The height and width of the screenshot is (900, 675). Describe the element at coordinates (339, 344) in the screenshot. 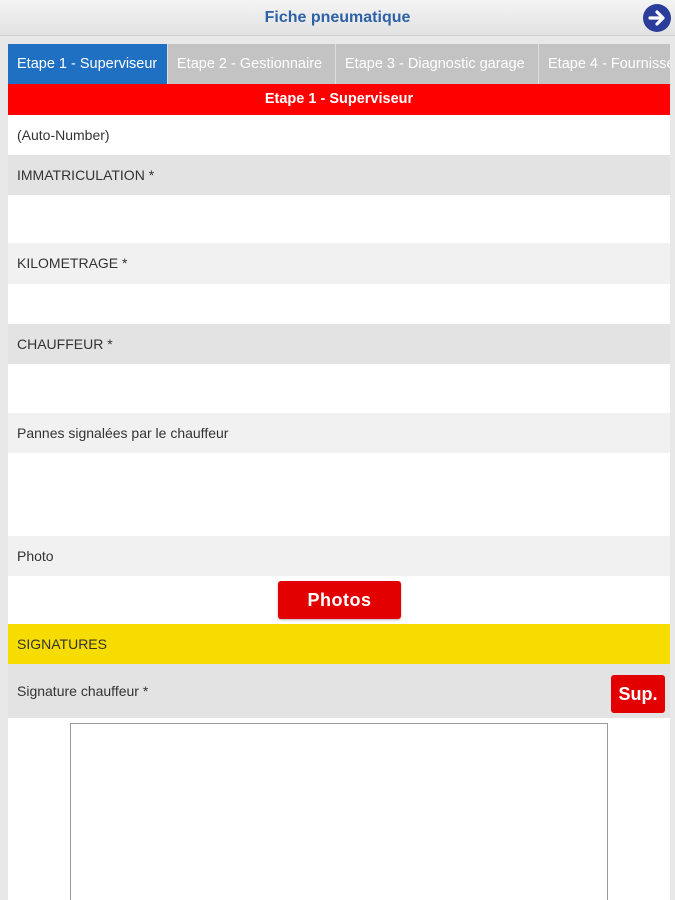

I see `chauffeur-label: CHAUFFEUR *` at that location.